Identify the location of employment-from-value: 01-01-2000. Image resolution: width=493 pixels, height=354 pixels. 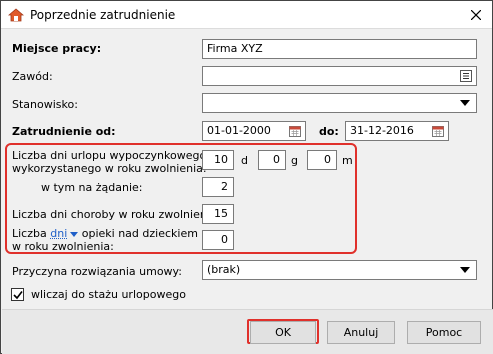
(239, 130).